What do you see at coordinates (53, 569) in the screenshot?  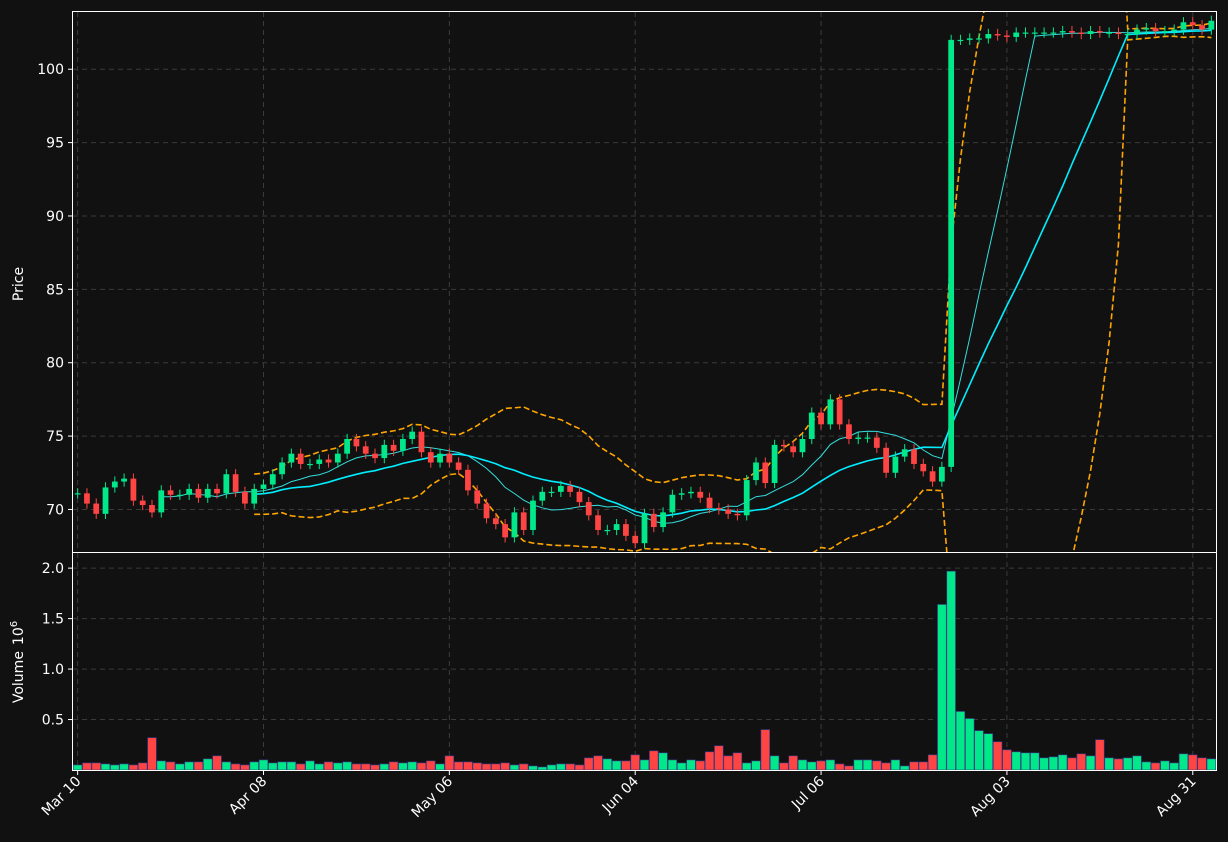 I see `volume-tick-label: 2.0` at bounding box center [53, 569].